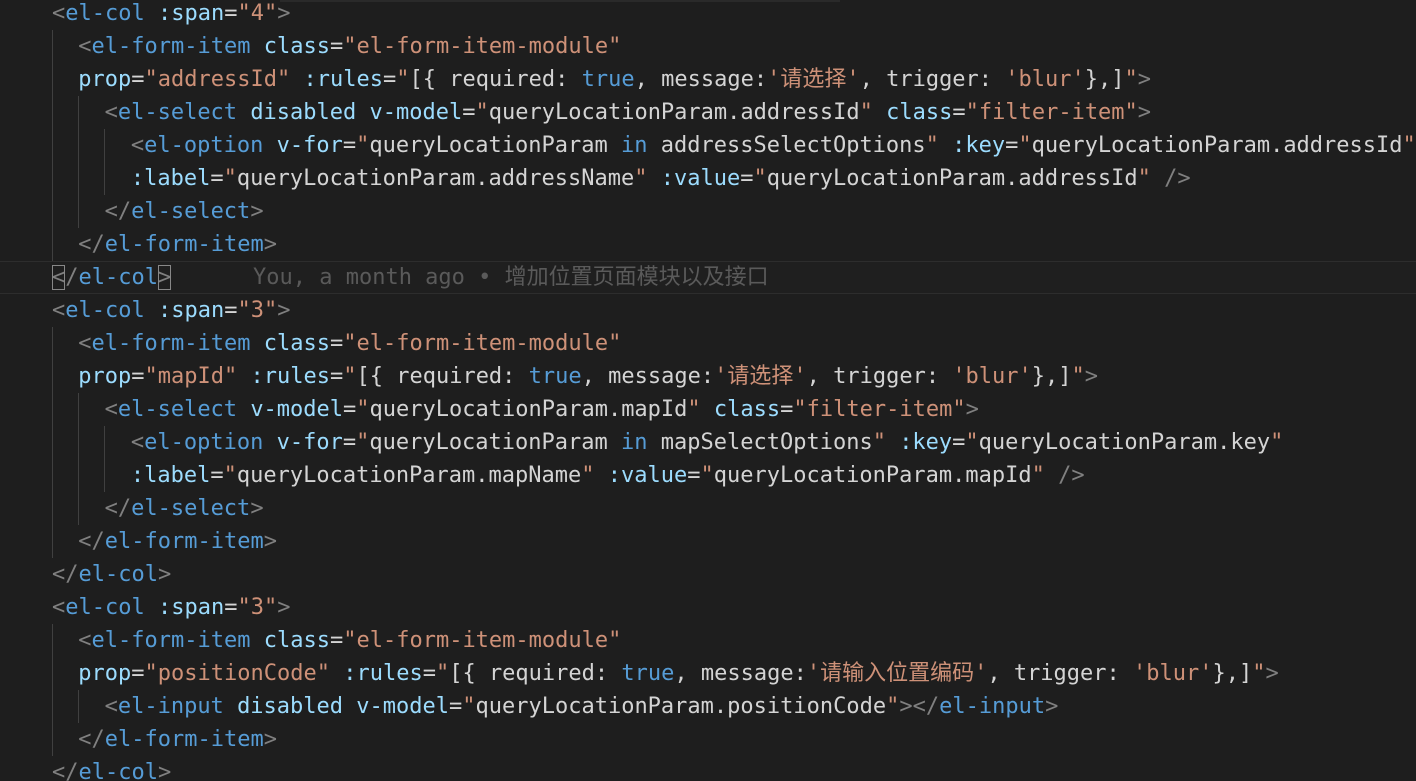 Image resolution: width=1416 pixels, height=781 pixels. I want to click on code-token: true, so click(608, 79).